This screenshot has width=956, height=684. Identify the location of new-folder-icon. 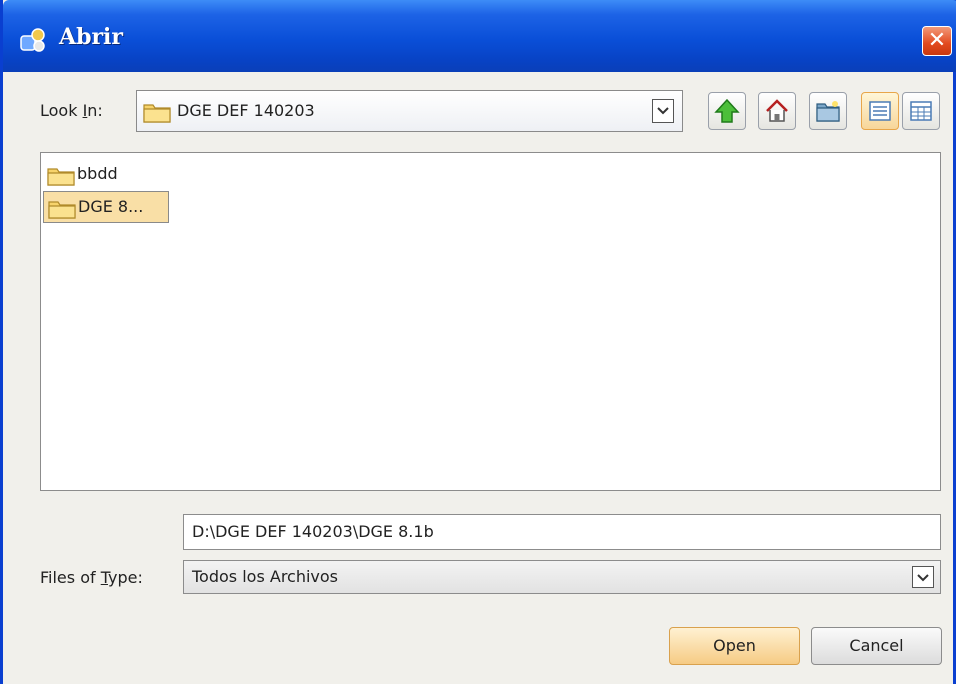
(828, 111).